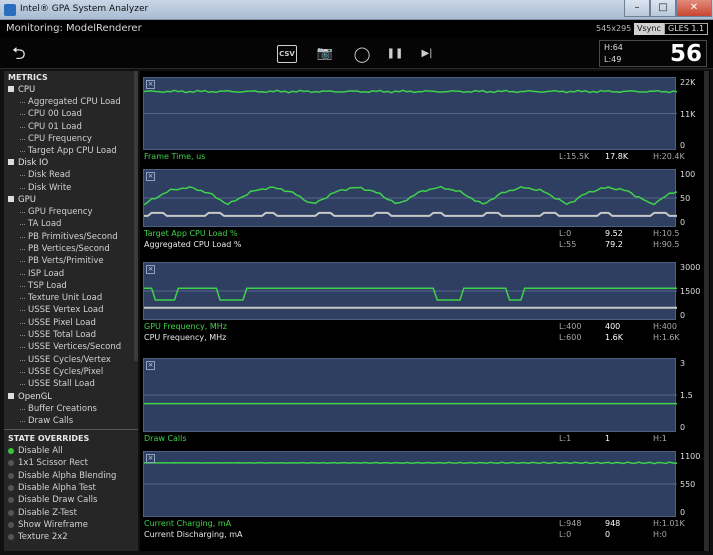 Image resolution: width=713 pixels, height=555 pixels. I want to click on state-override-label: Show Wireframe, so click(53, 524).